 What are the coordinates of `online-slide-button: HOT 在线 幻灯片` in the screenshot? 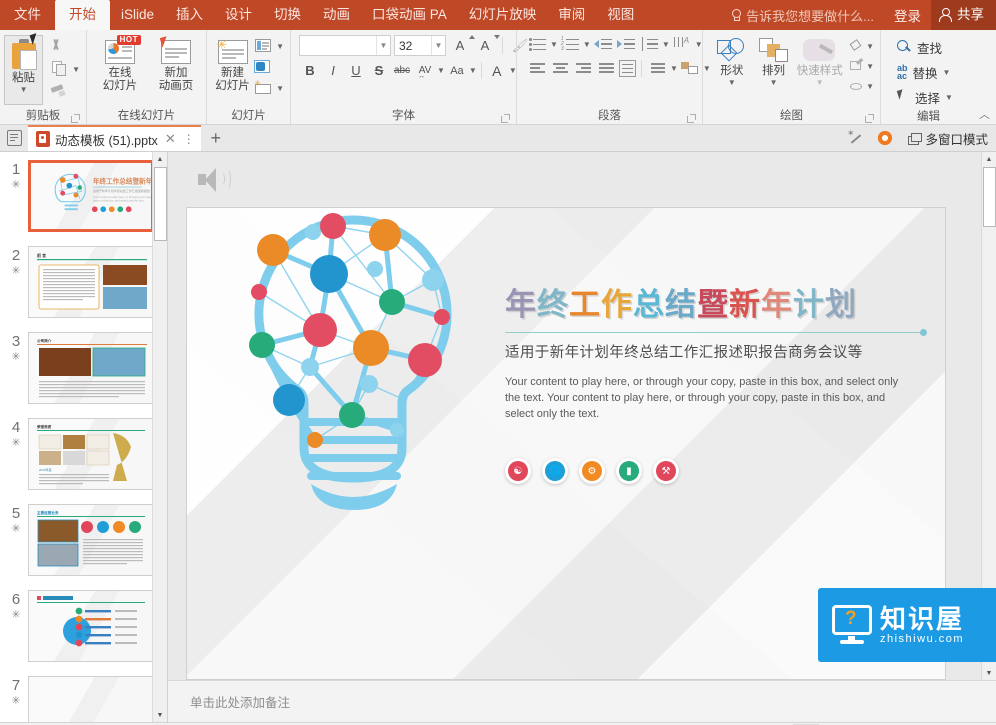 It's located at (120, 64).